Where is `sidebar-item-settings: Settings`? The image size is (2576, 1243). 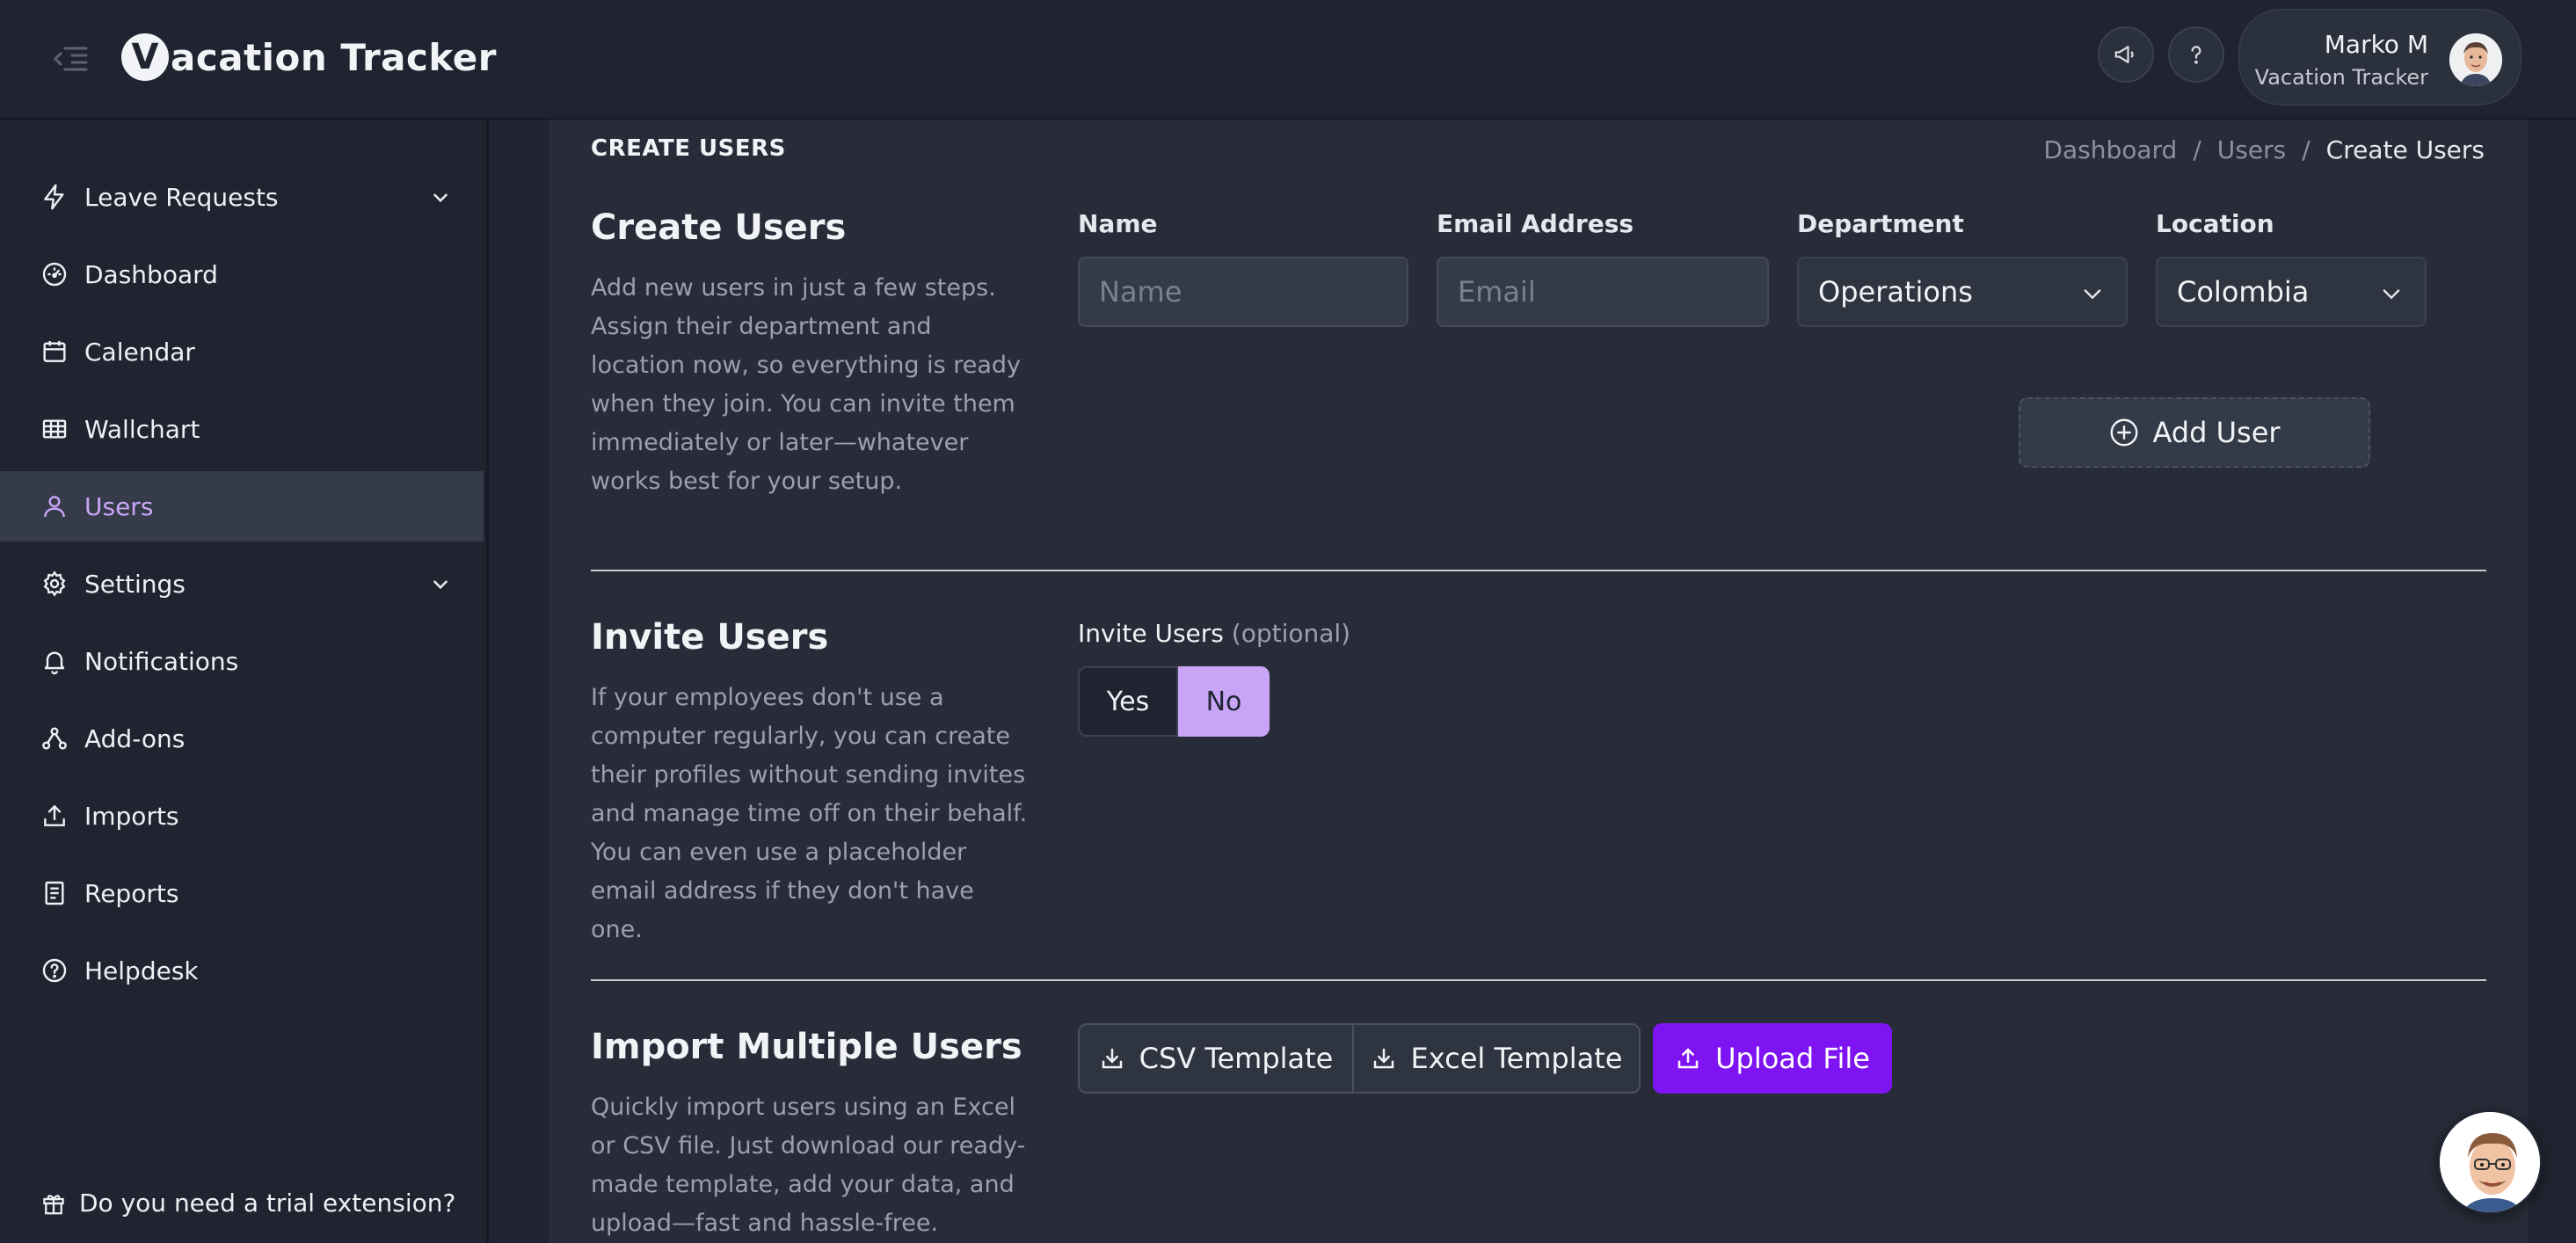
sidebar-item-settings: Settings is located at coordinates (242, 584).